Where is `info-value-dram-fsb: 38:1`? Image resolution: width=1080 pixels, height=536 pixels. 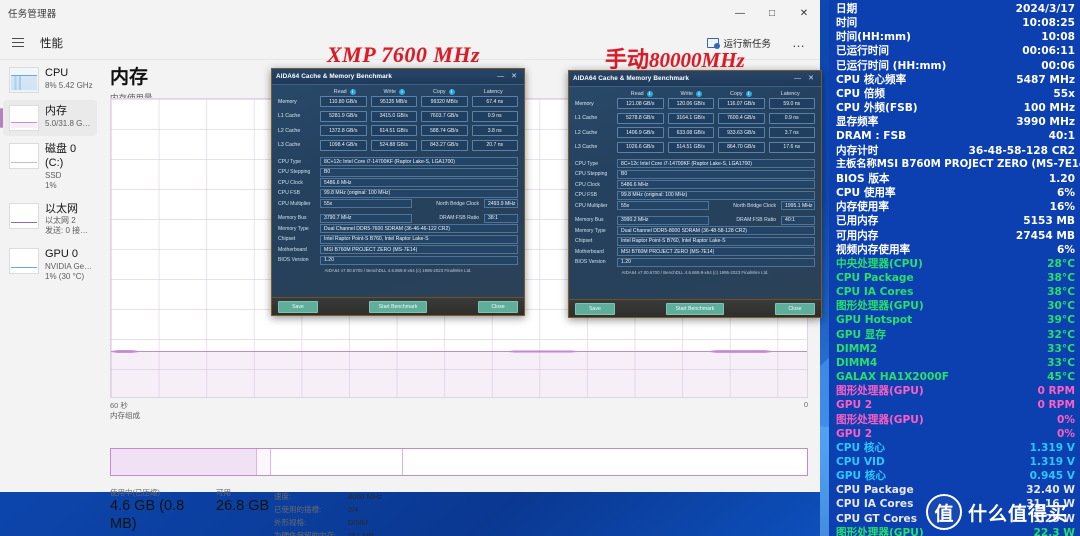
info-value-dram-fsb: 38:1 is located at coordinates (501, 218).